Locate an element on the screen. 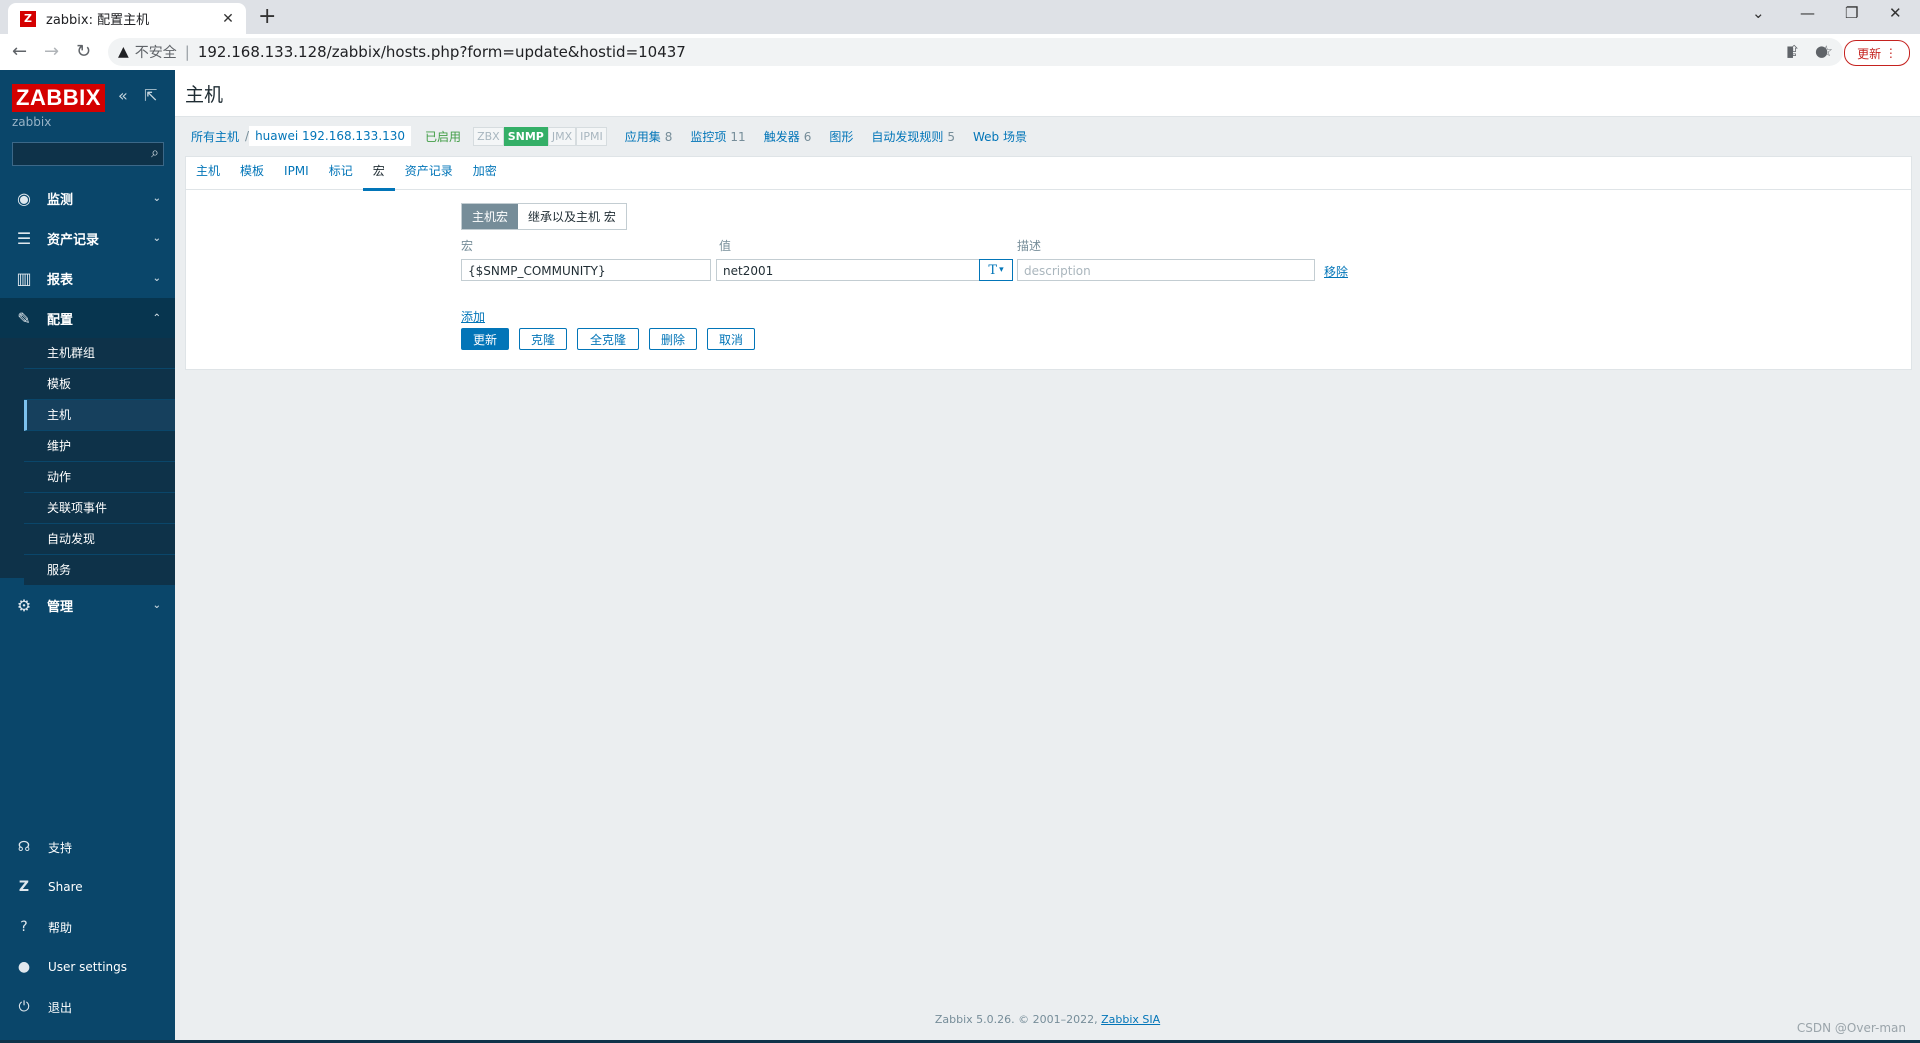 The image size is (1920, 1043). menu-monitoring-label: 监测 is located at coordinates (60, 200).